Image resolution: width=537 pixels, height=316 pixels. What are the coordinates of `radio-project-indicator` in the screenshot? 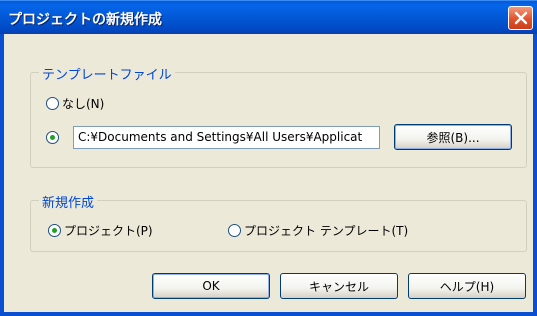 It's located at (54, 230).